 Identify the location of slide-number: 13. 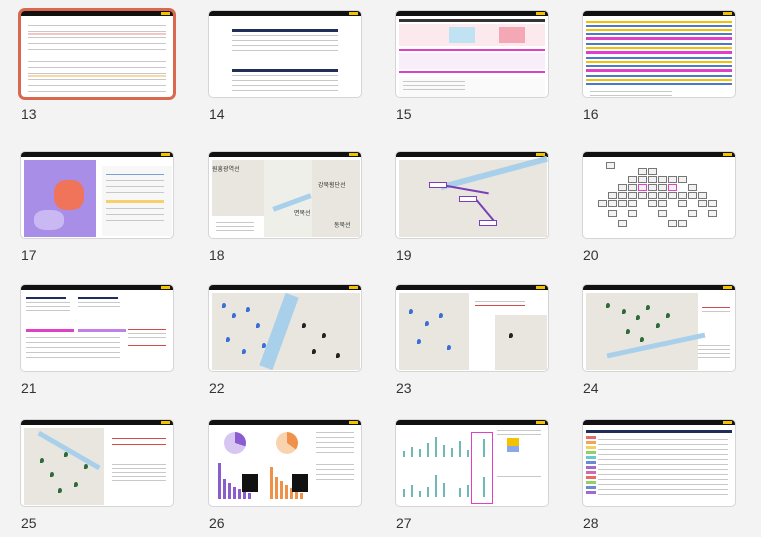
(29, 114).